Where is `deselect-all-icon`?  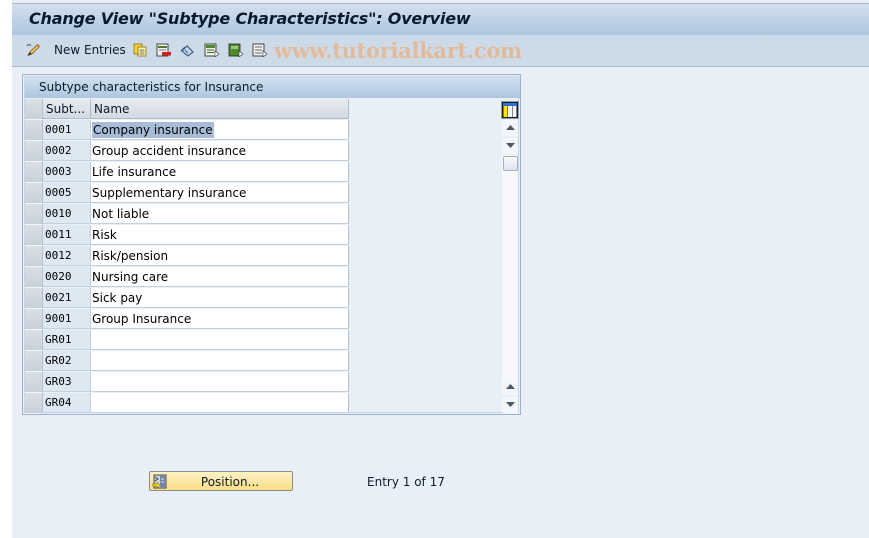 deselect-all-icon is located at coordinates (260, 50).